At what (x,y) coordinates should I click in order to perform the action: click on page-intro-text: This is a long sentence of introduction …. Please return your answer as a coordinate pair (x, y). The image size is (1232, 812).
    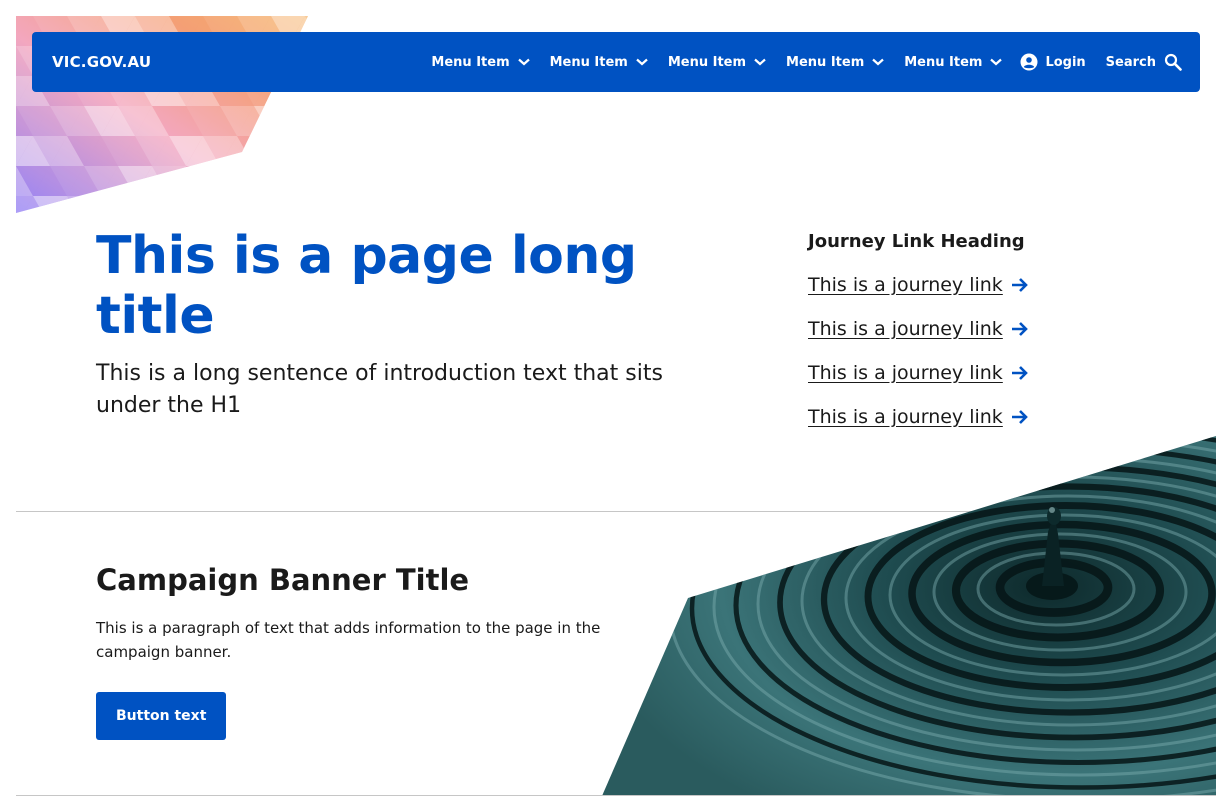
    Looking at the image, I should click on (379, 389).